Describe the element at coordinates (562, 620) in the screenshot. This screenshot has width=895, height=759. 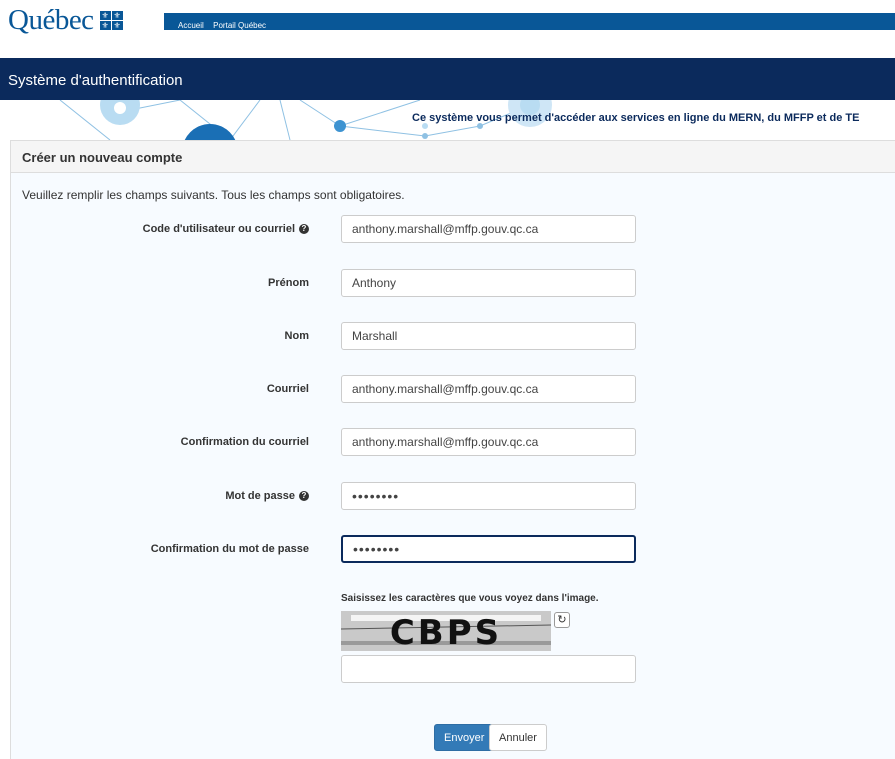
I see `refresh-icon: ↻` at that location.